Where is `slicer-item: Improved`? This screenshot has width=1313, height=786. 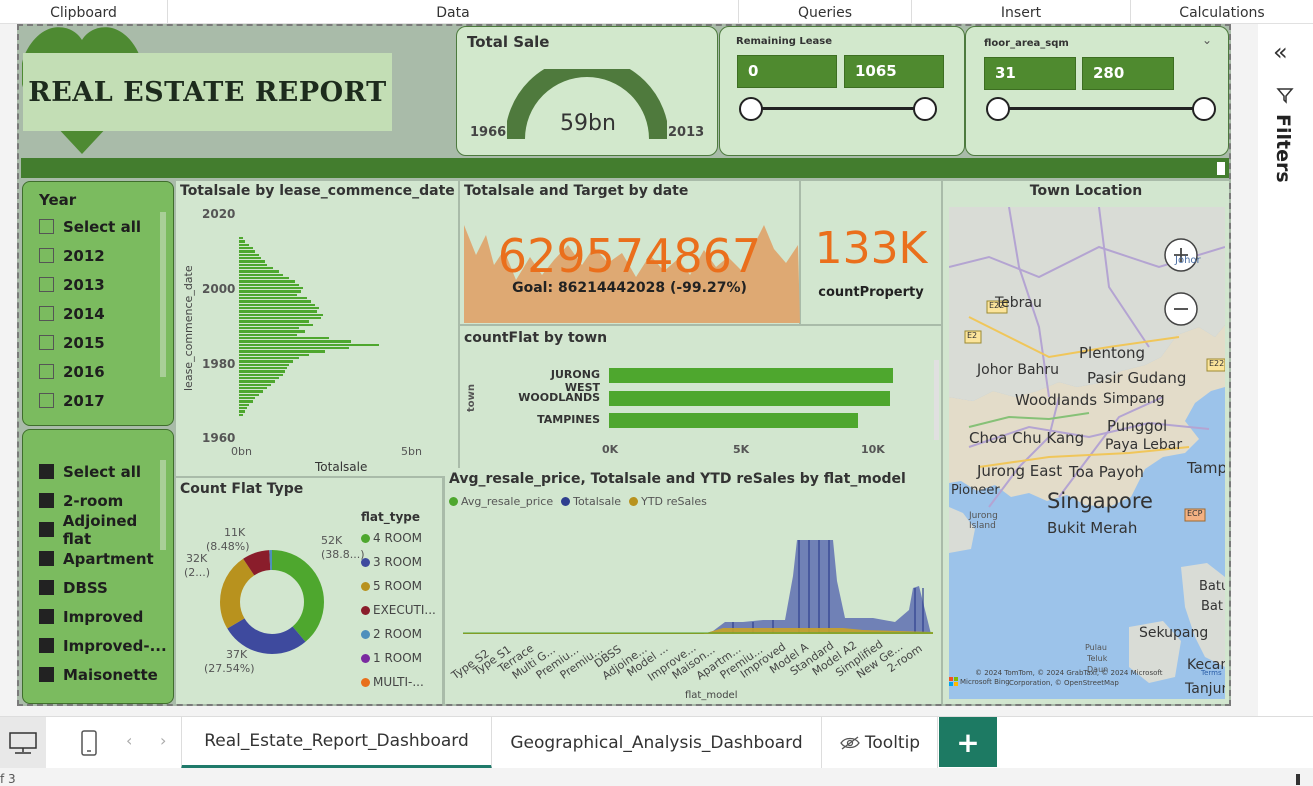 slicer-item: Improved is located at coordinates (104, 616).